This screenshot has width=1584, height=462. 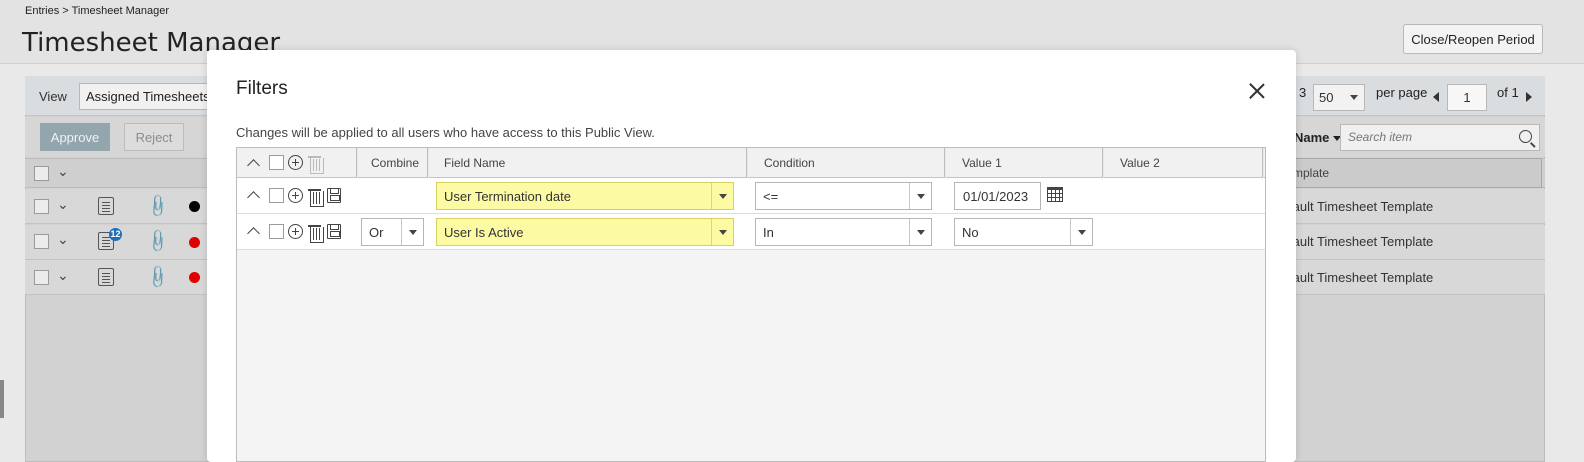 I want to click on condition-value: In, so click(x=768, y=232).